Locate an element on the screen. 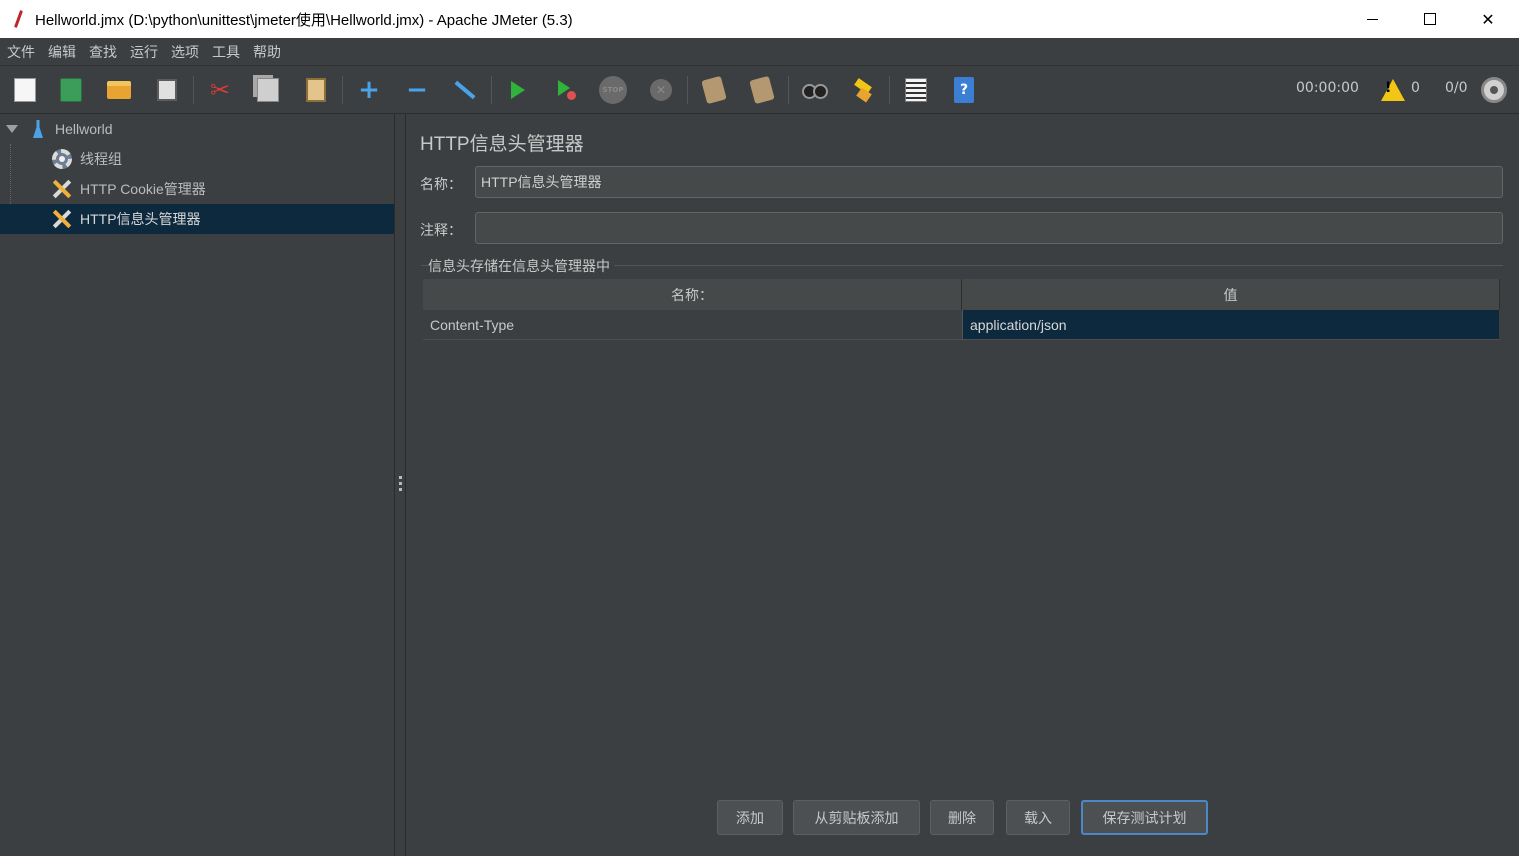 This screenshot has height=856, width=1519. search-icon is located at coordinates (815, 90).